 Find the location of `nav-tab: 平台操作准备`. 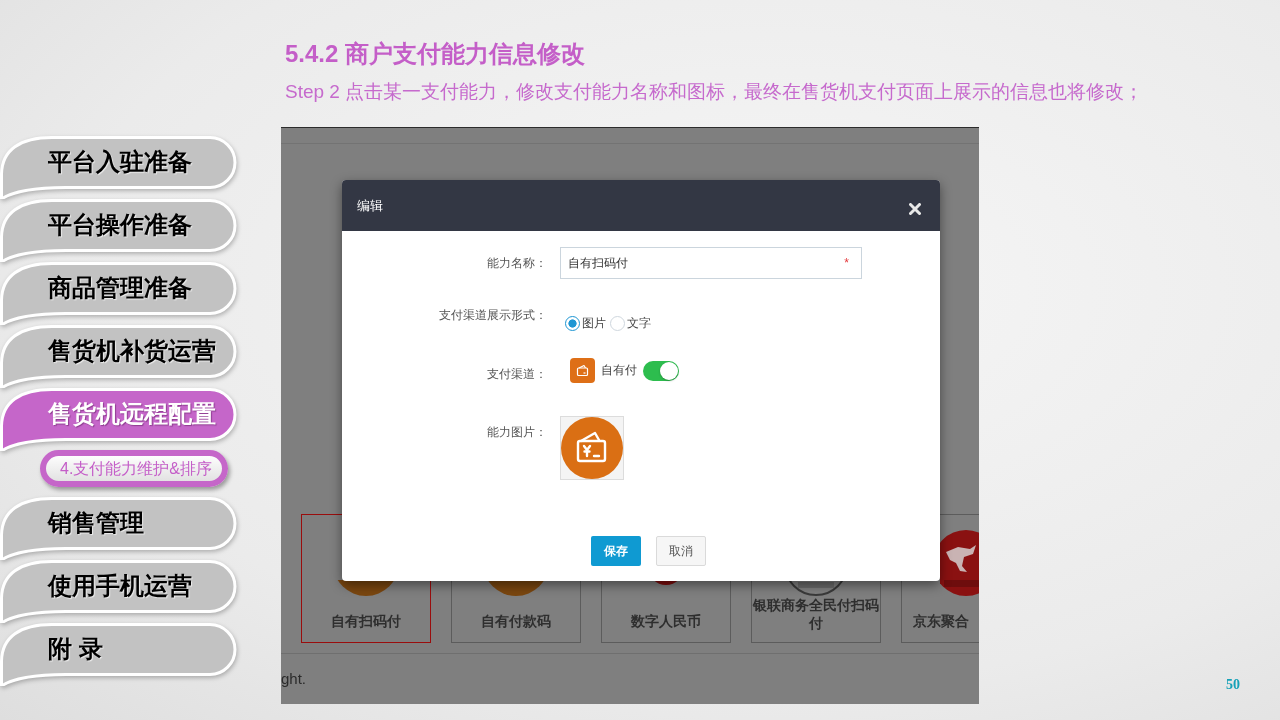

nav-tab: 平台操作准备 is located at coordinates (119, 230).